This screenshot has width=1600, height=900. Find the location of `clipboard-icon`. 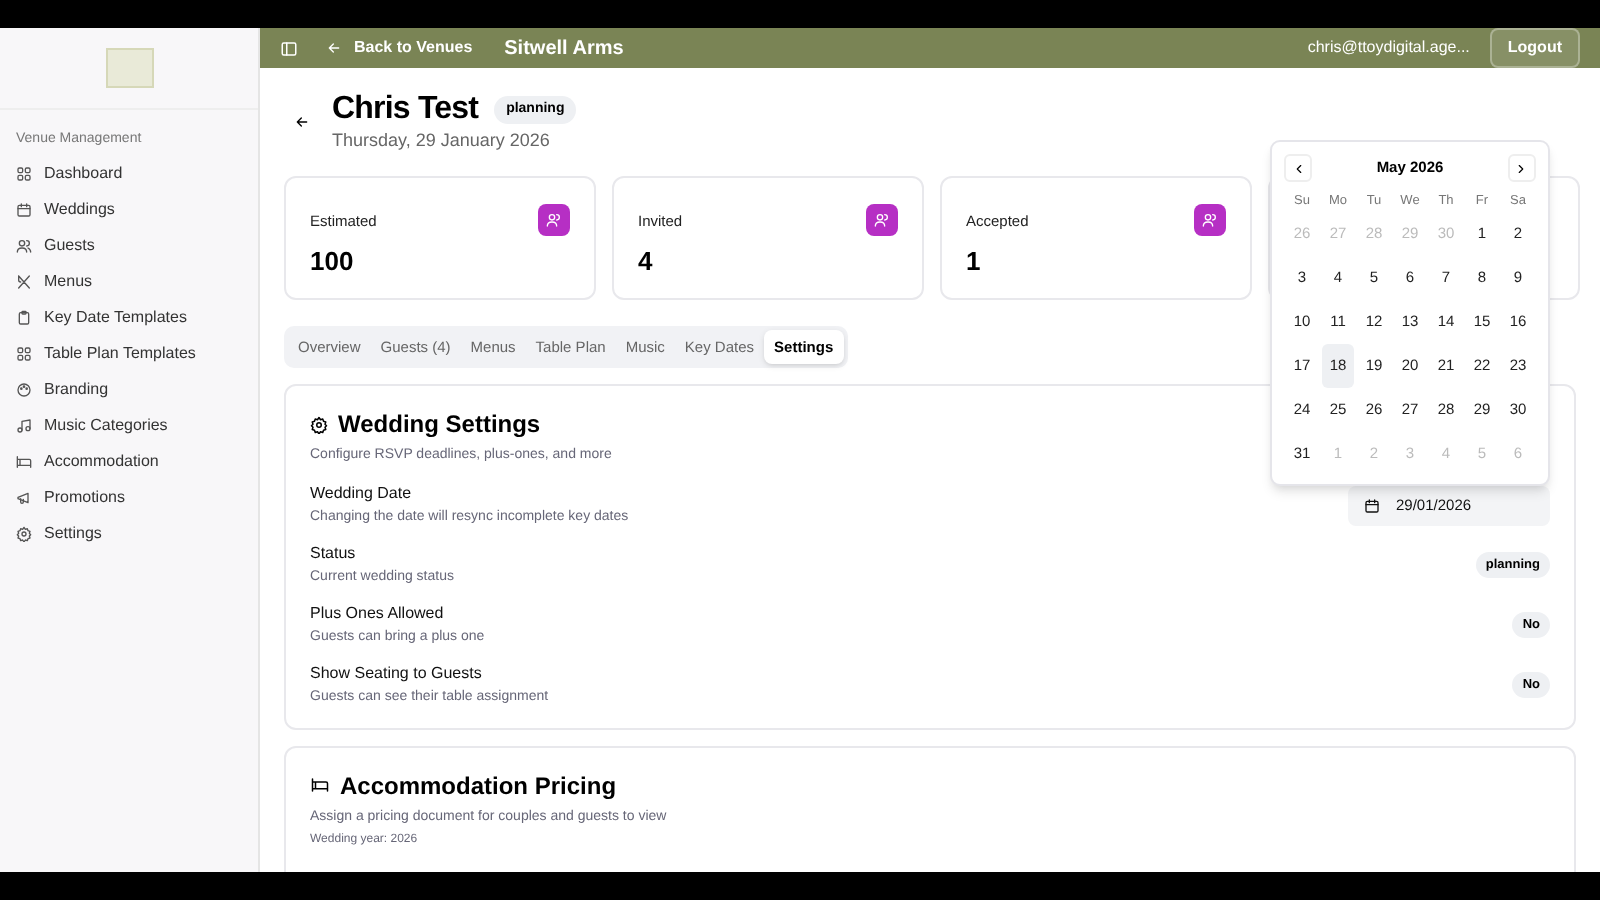

clipboard-icon is located at coordinates (24, 317).